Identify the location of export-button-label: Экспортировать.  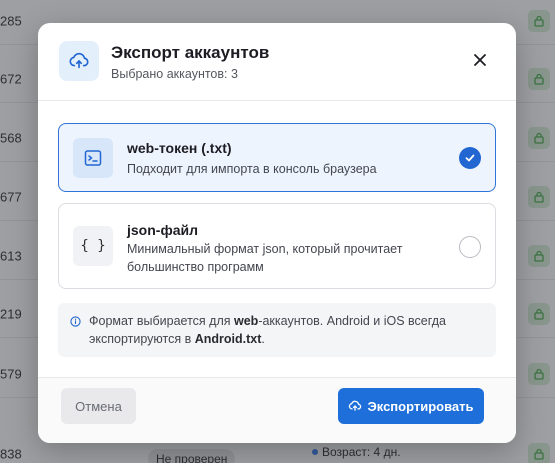
(420, 406).